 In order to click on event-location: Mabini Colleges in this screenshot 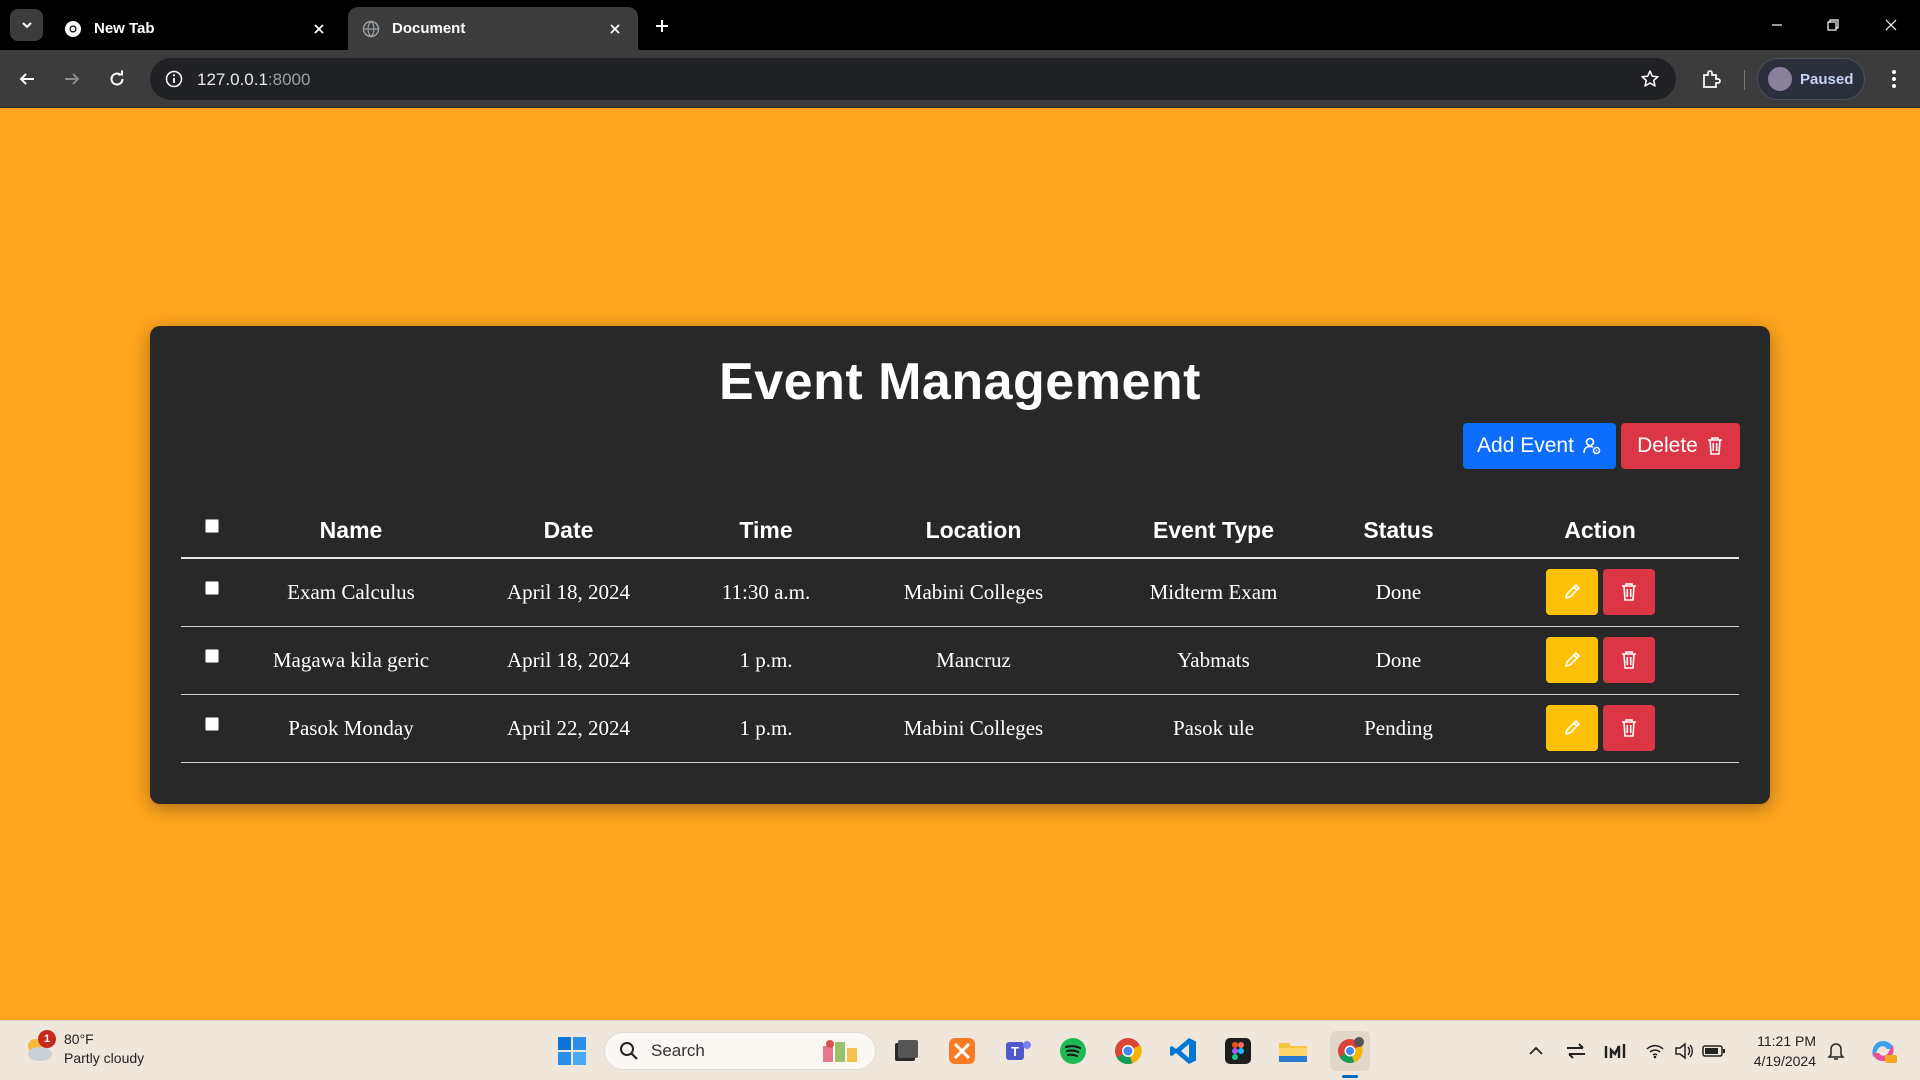, I will do `click(973, 728)`.